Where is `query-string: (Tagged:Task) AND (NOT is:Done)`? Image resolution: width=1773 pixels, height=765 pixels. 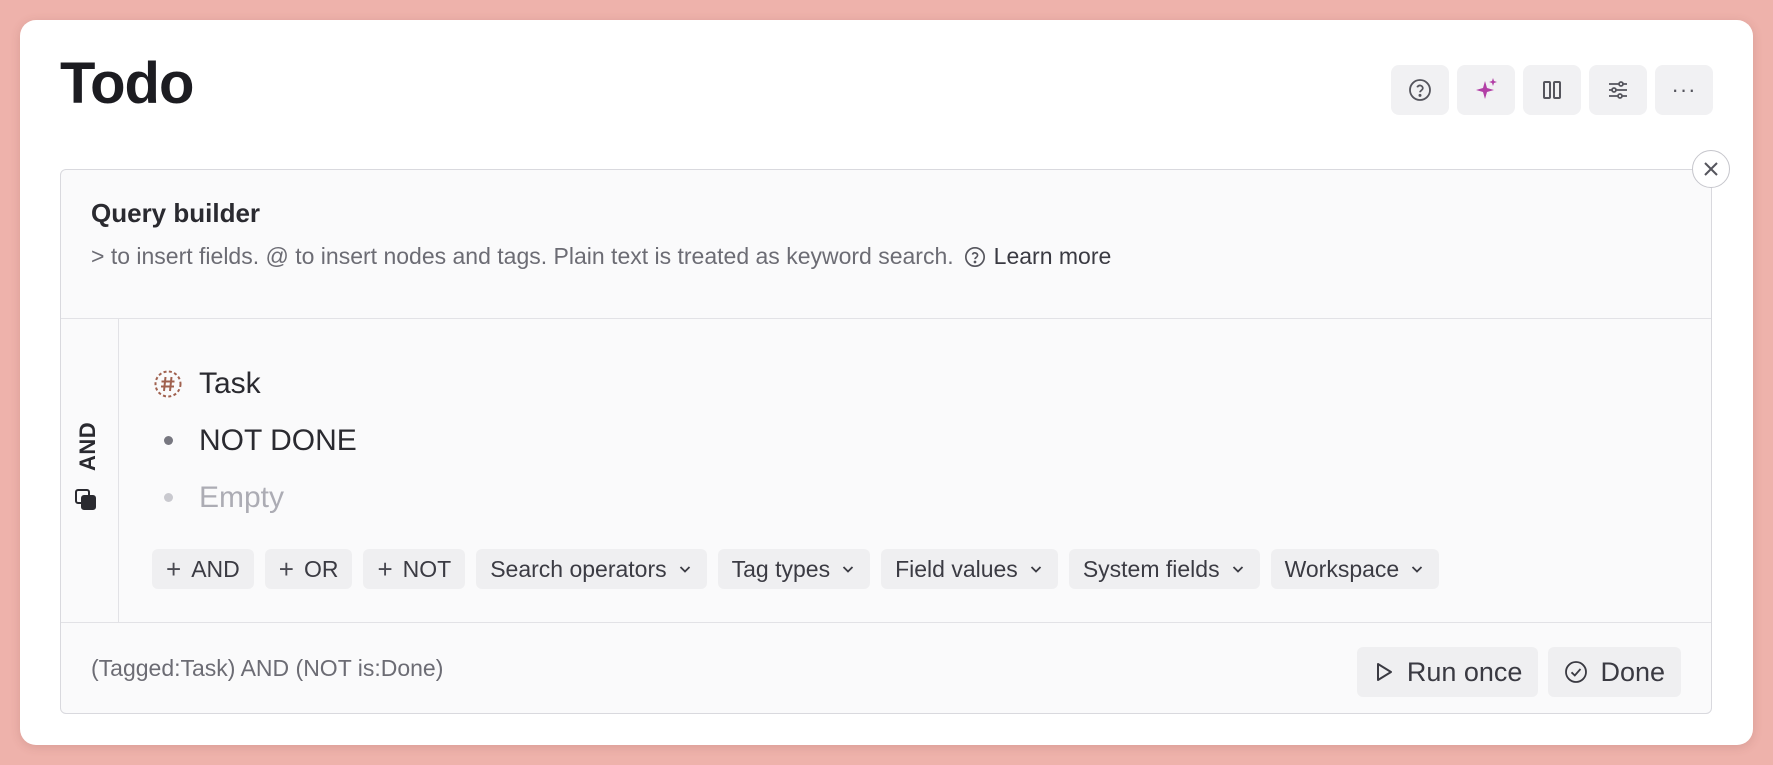 query-string: (Tagged:Task) AND (NOT is:Done) is located at coordinates (267, 668).